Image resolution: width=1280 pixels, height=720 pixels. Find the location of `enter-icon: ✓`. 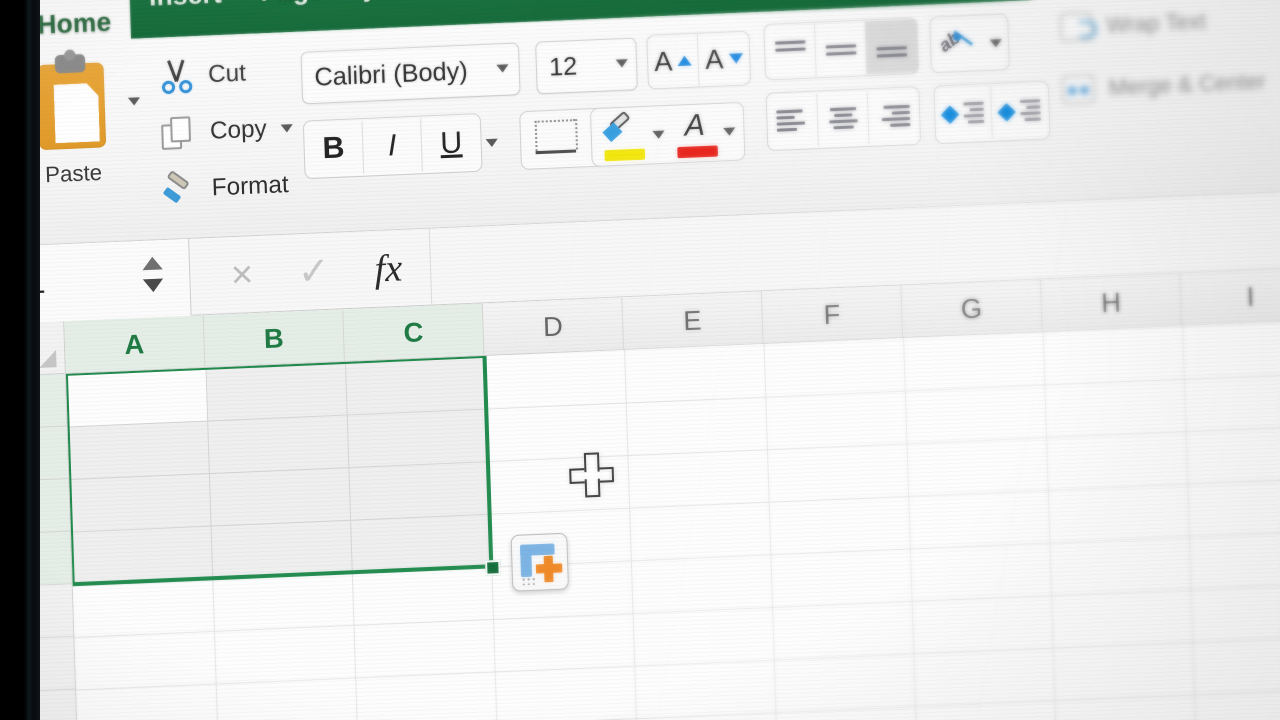

enter-icon: ✓ is located at coordinates (314, 272).